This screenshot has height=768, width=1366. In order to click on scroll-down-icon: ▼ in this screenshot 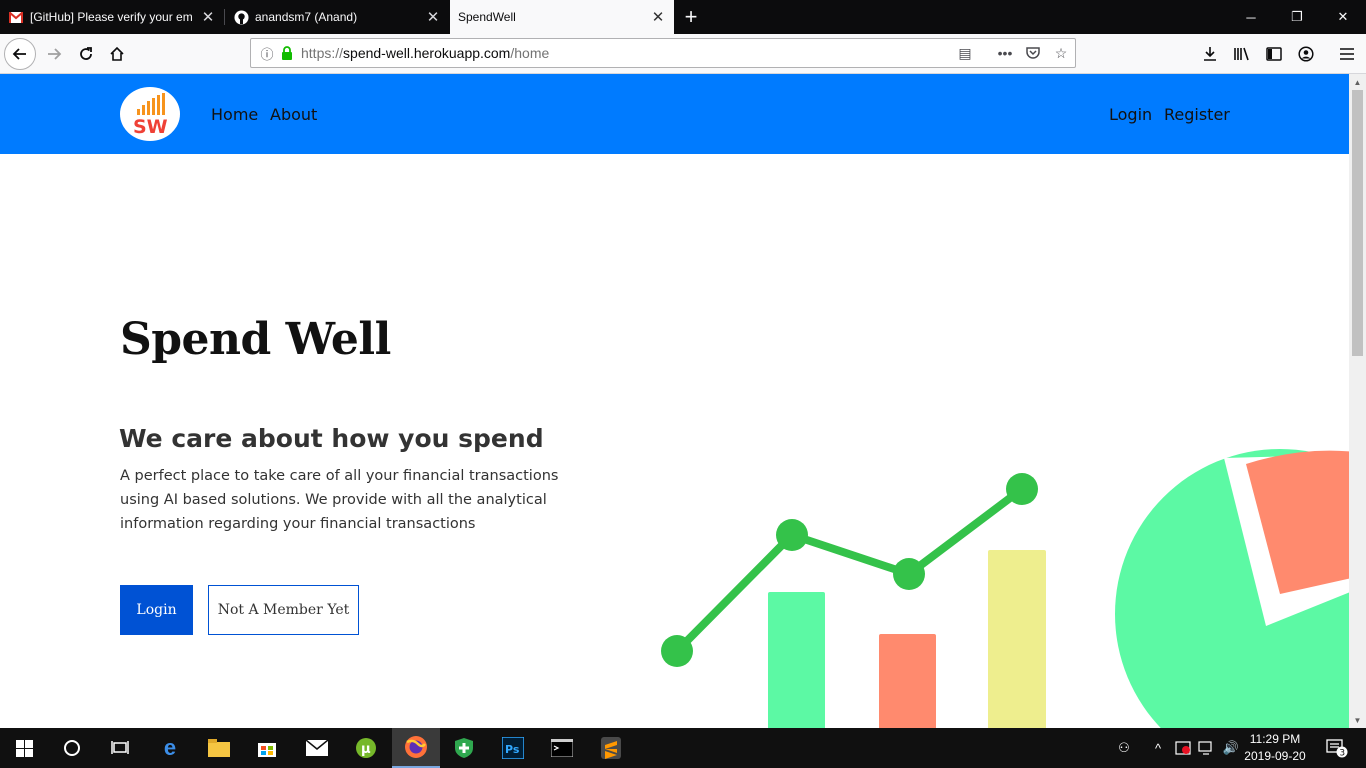, I will do `click(1357, 720)`.